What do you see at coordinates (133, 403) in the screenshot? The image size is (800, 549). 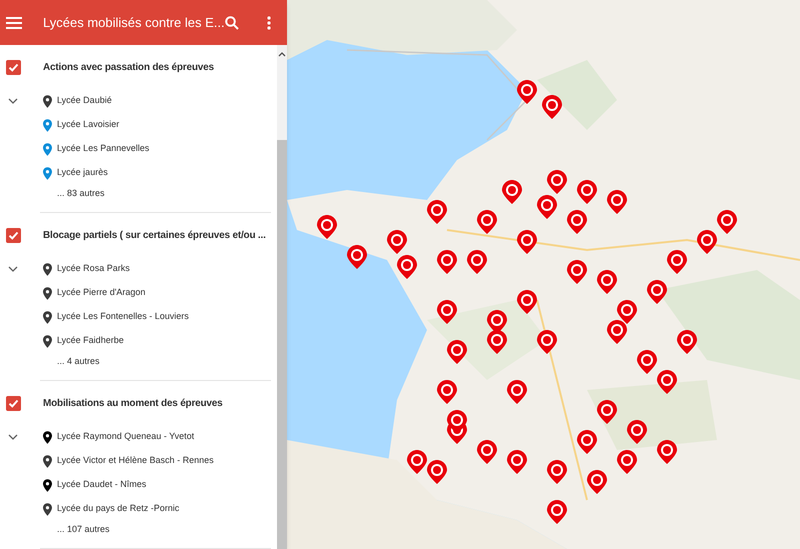 I see `layer-title: Mobilisations au moment des épreuves` at bounding box center [133, 403].